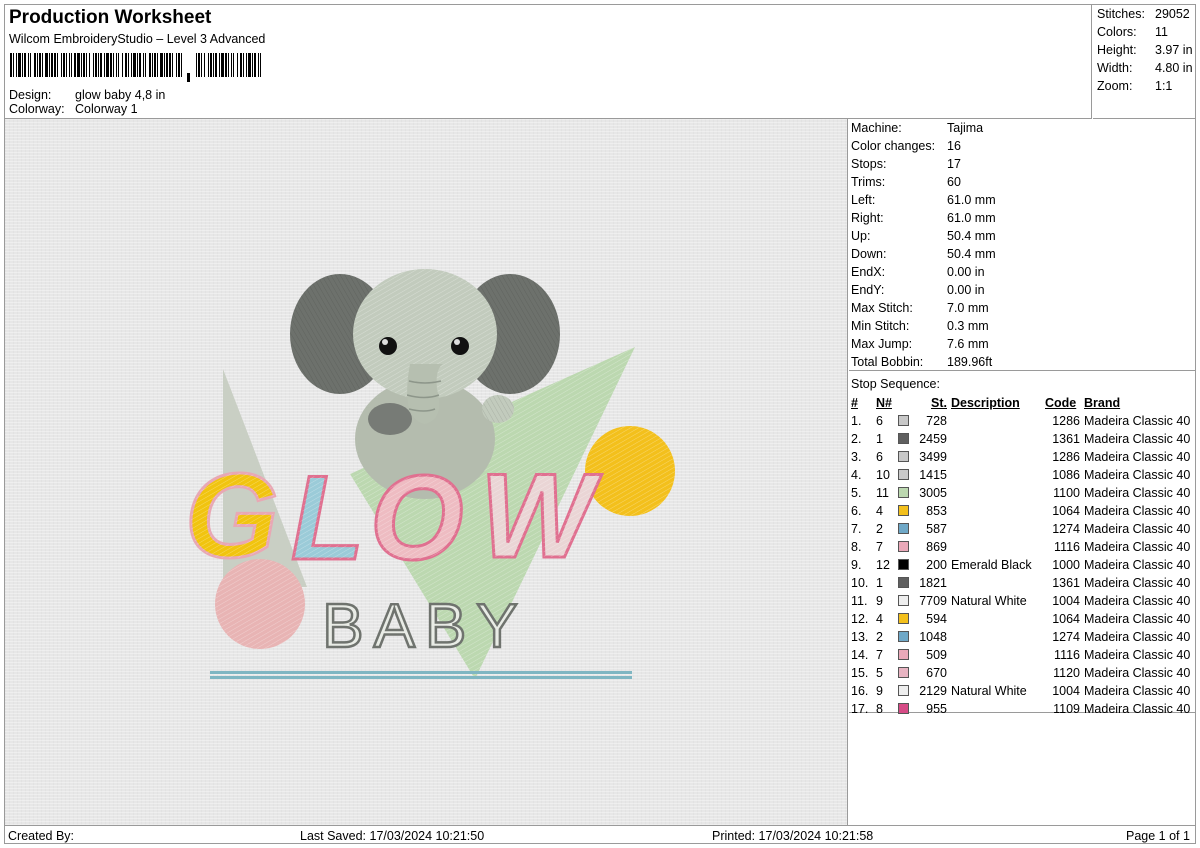 Image resolution: width=1200 pixels, height=848 pixels. What do you see at coordinates (1115, 86) in the screenshot?
I see `zoom-label: Zoom:` at bounding box center [1115, 86].